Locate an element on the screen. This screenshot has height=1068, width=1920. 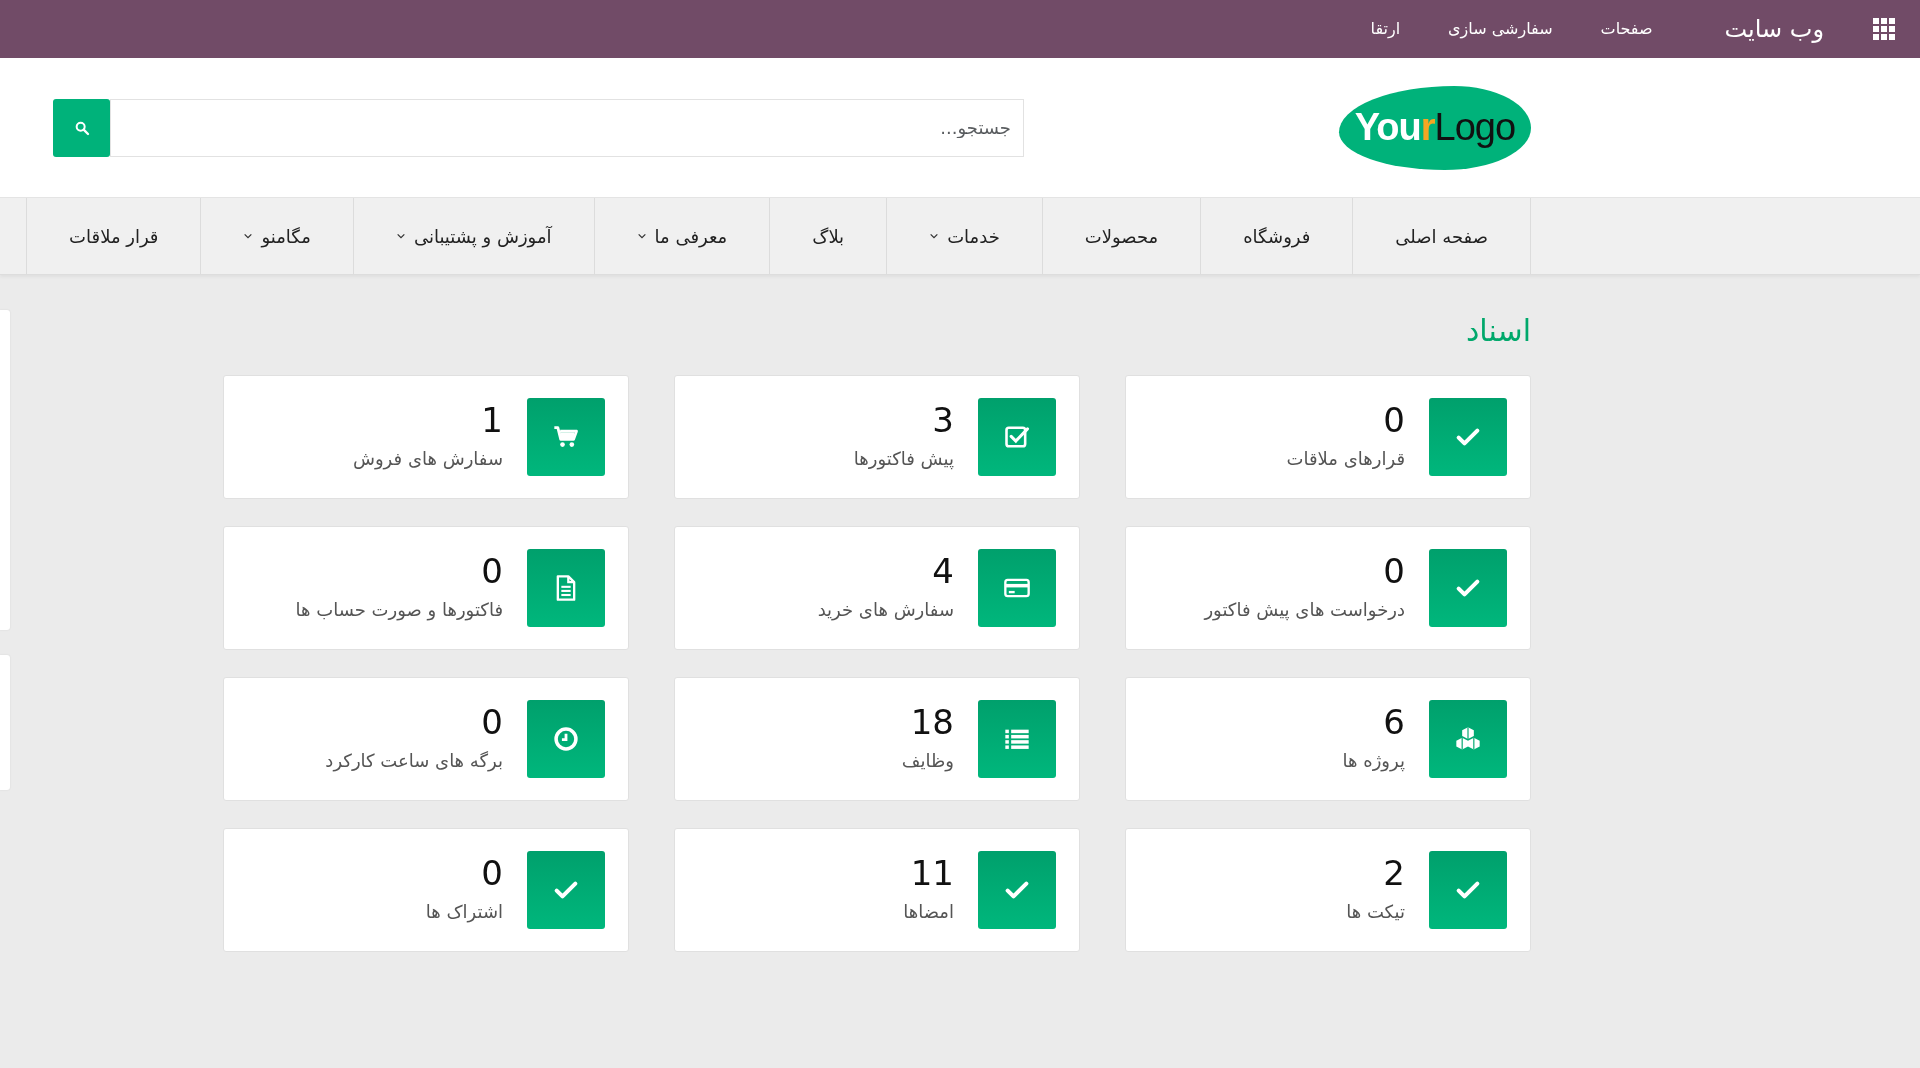
document-count: 6 is located at coordinates (1393, 722).